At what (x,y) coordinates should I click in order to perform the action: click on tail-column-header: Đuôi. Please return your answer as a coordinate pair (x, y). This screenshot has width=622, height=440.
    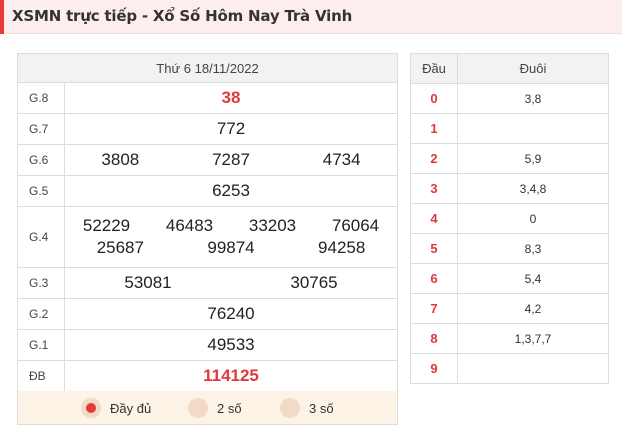
    Looking at the image, I should click on (533, 68).